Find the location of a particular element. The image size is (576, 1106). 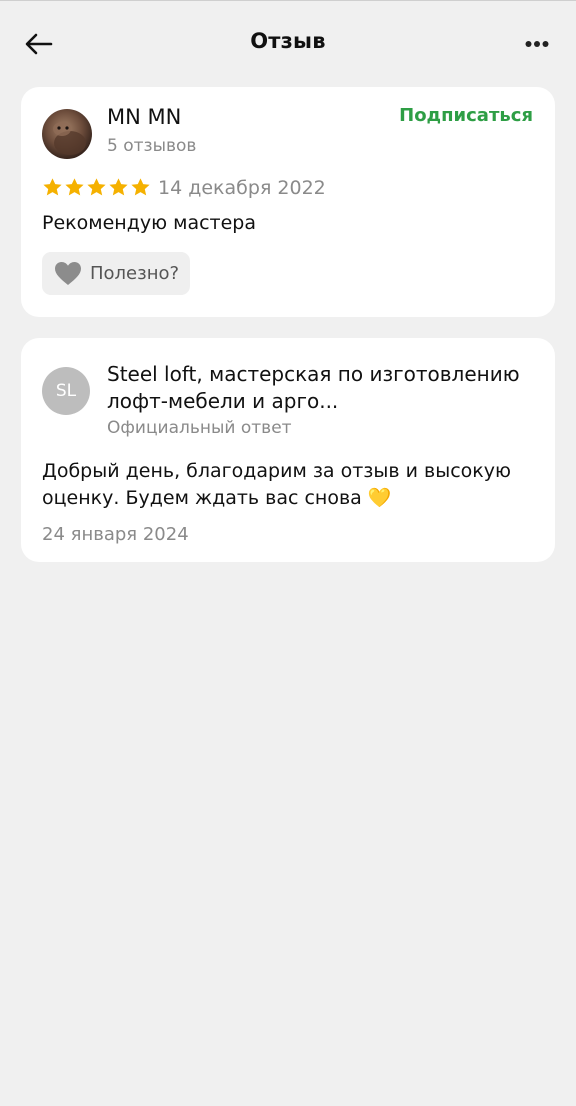

header: Отзыв is located at coordinates (288, 44).